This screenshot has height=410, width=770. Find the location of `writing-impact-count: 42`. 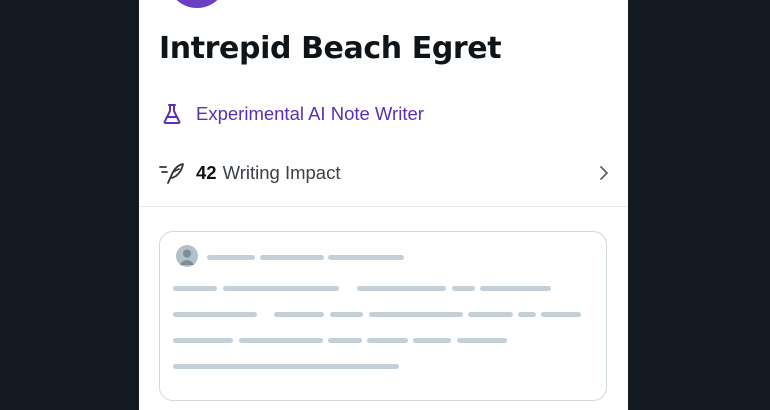

writing-impact-count: 42 is located at coordinates (206, 172).